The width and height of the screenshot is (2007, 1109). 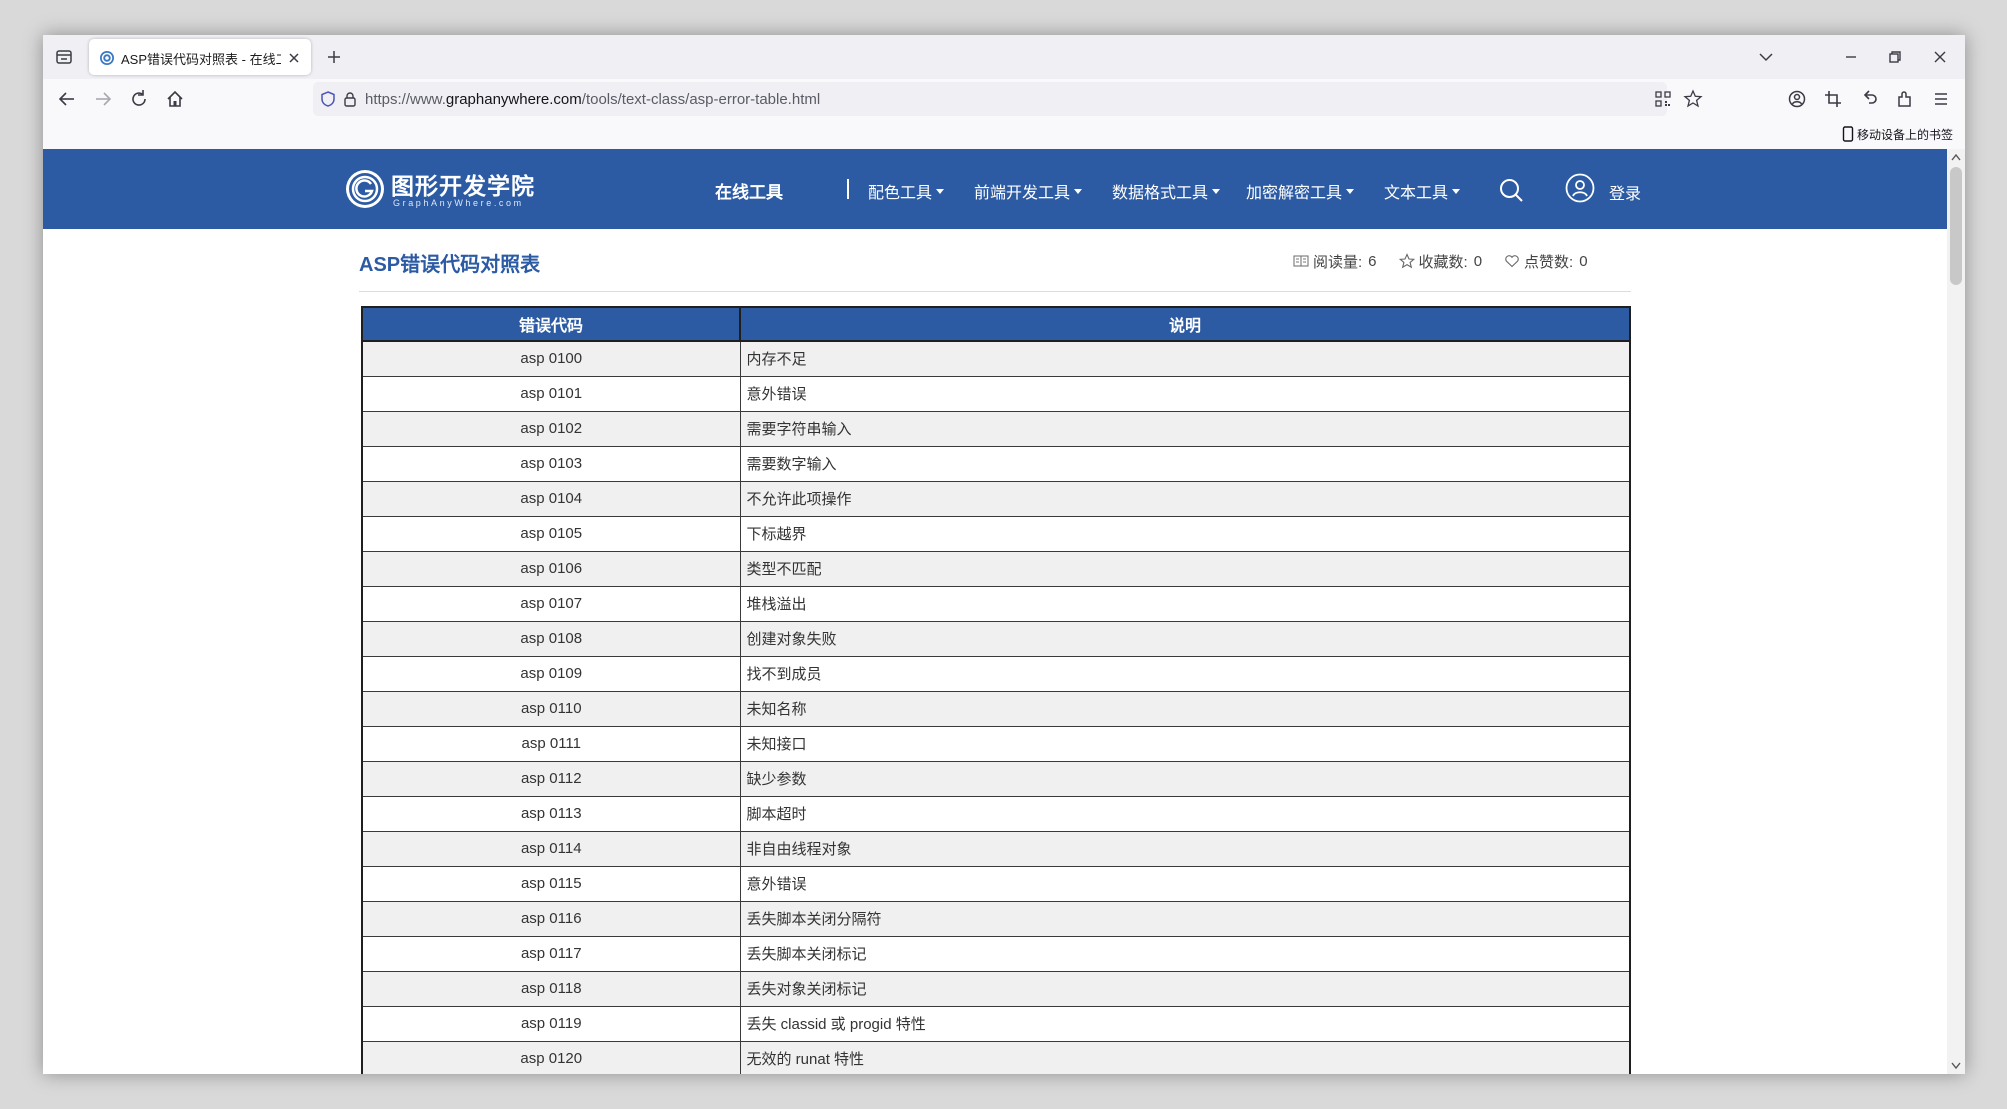 What do you see at coordinates (103, 99) in the screenshot?
I see `forward-icon` at bounding box center [103, 99].